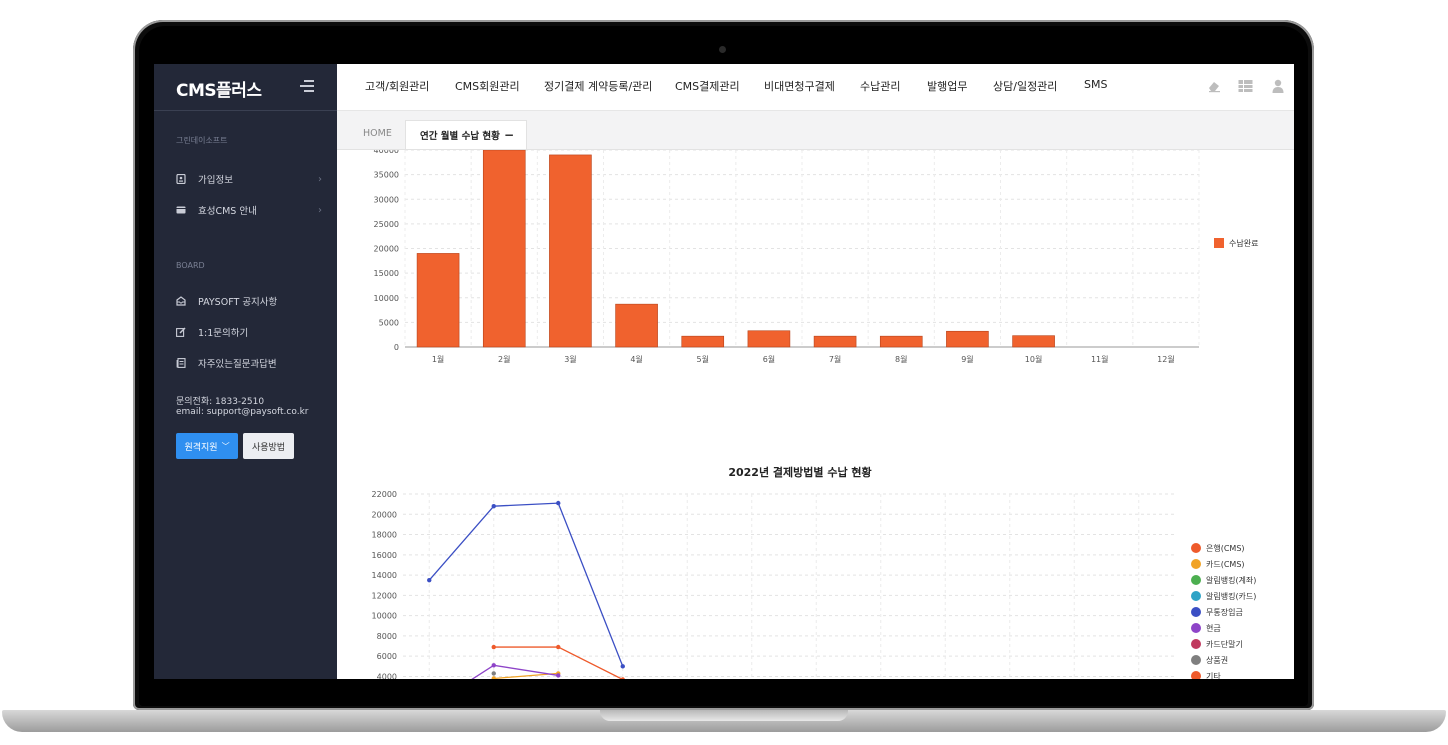 This screenshot has width=1448, height=745. I want to click on line-y-tick-label: 14000, so click(384, 575).